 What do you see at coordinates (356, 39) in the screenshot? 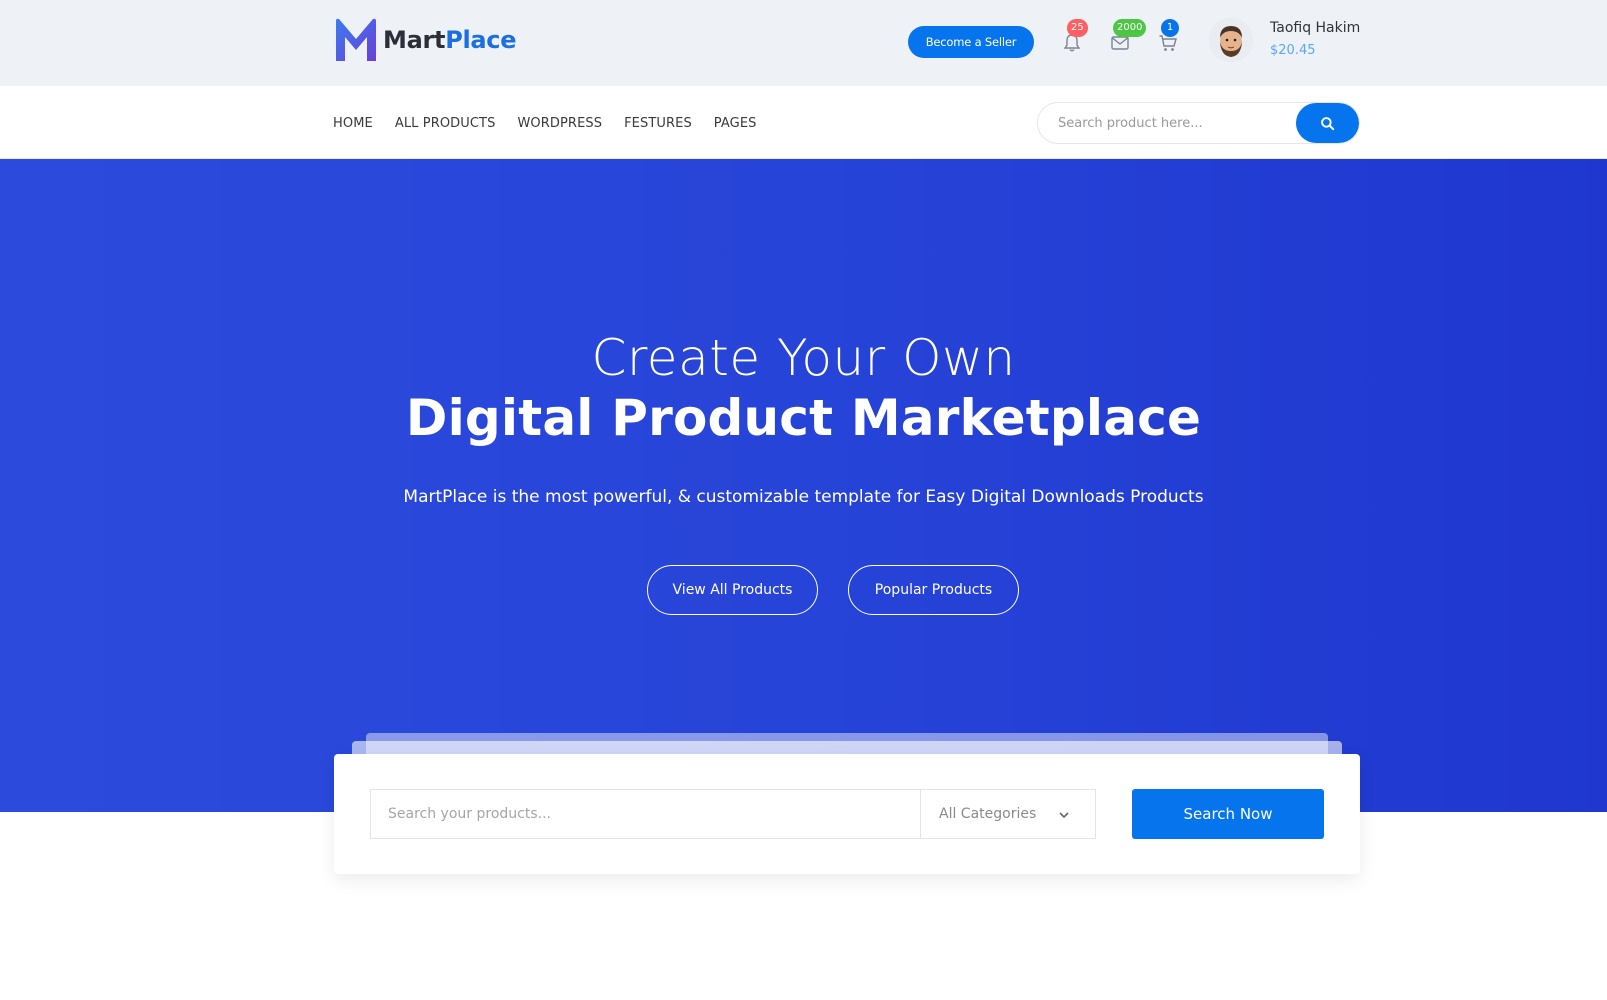
I see `logo-m-icon` at bounding box center [356, 39].